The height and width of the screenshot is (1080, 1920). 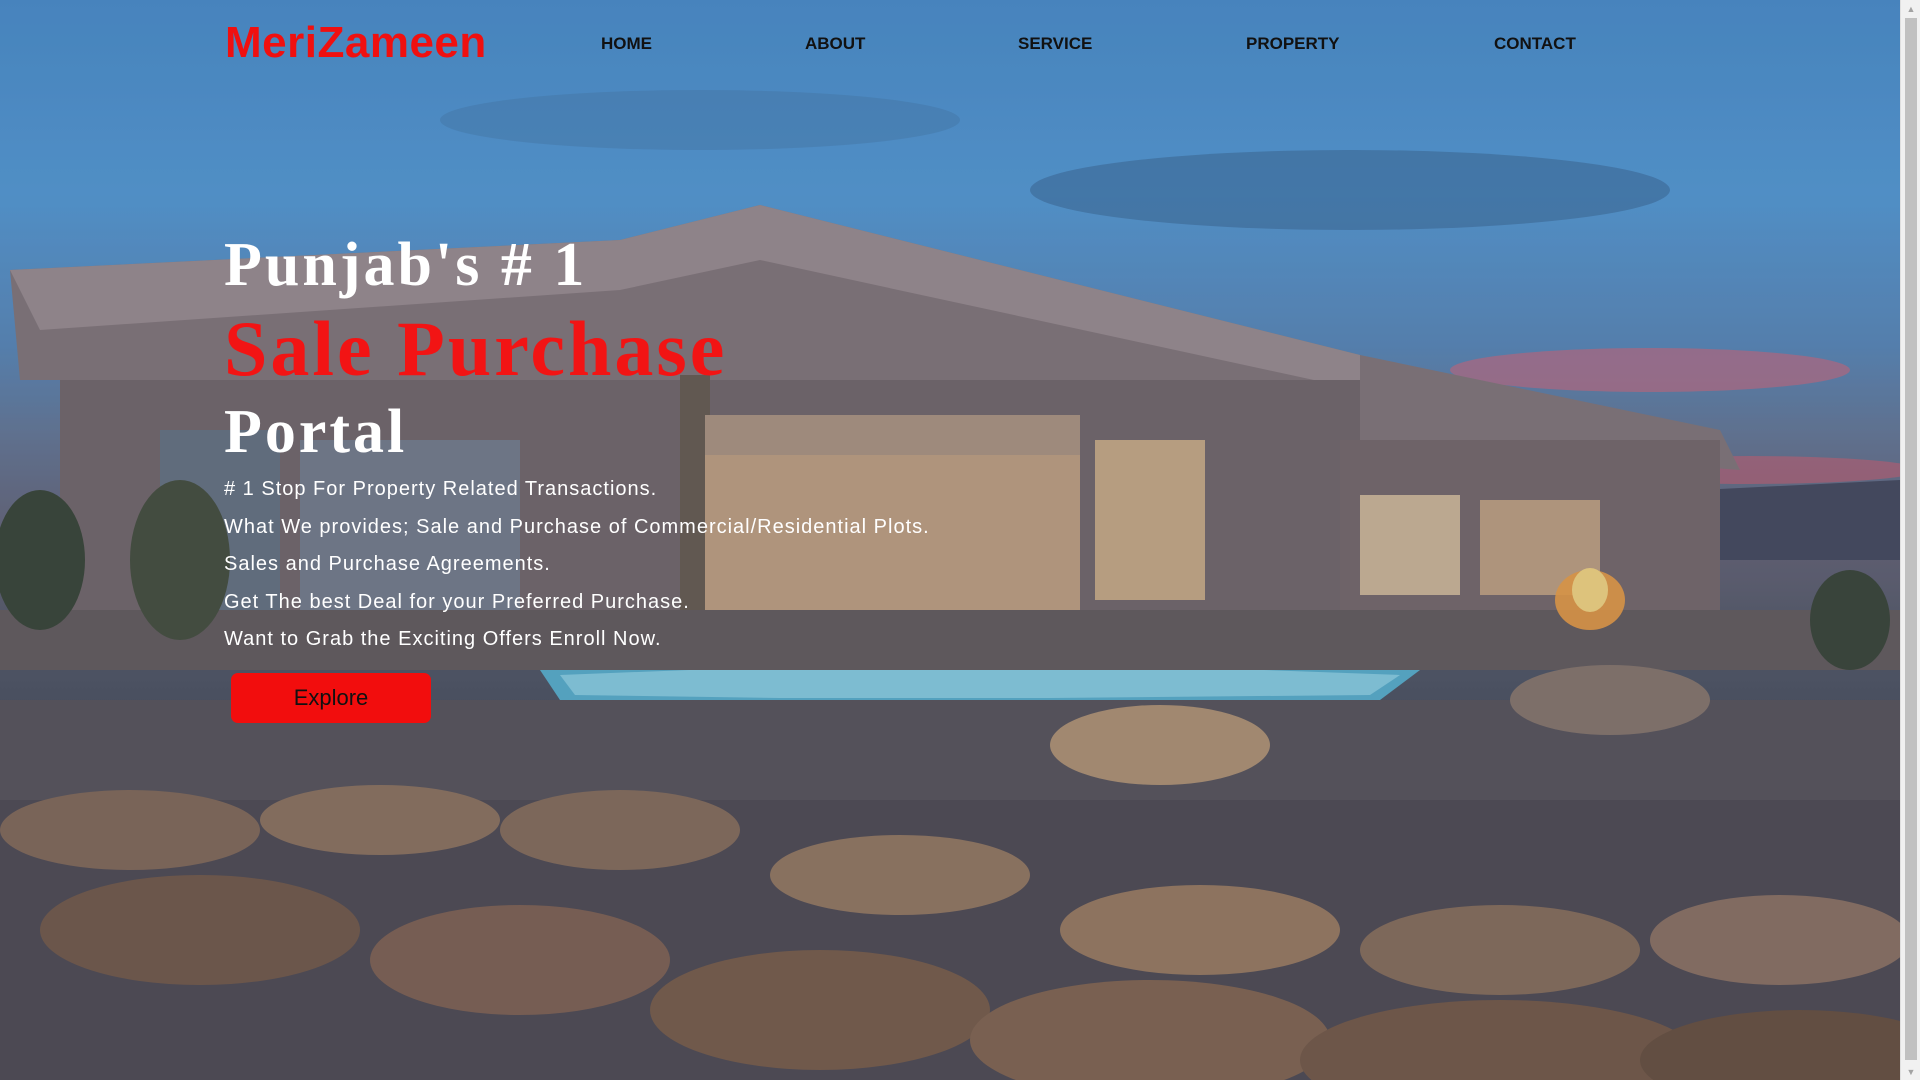 What do you see at coordinates (1535, 44) in the screenshot?
I see `nav-link-contact: CONTACT` at bounding box center [1535, 44].